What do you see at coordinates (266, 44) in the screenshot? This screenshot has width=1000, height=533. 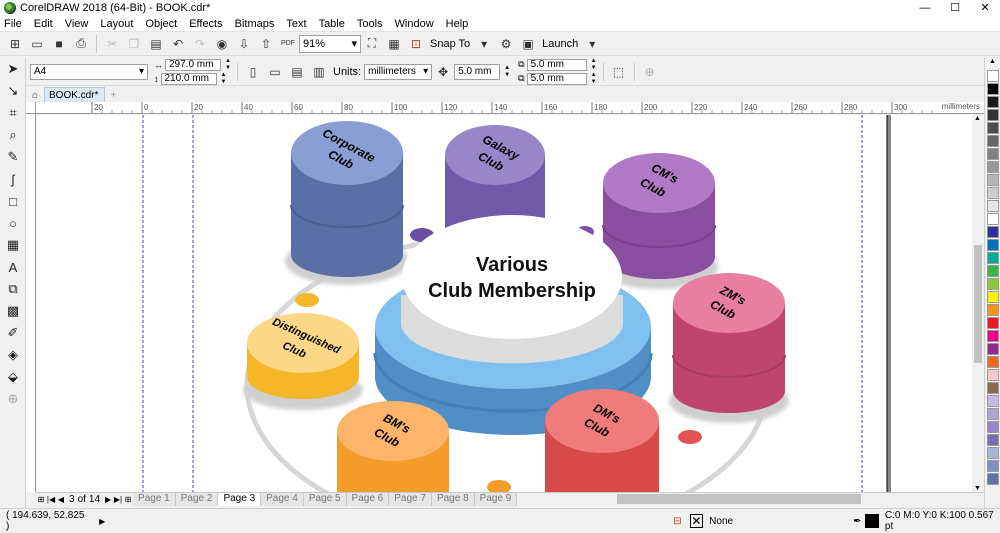 I see `export-icon: ⇧` at bounding box center [266, 44].